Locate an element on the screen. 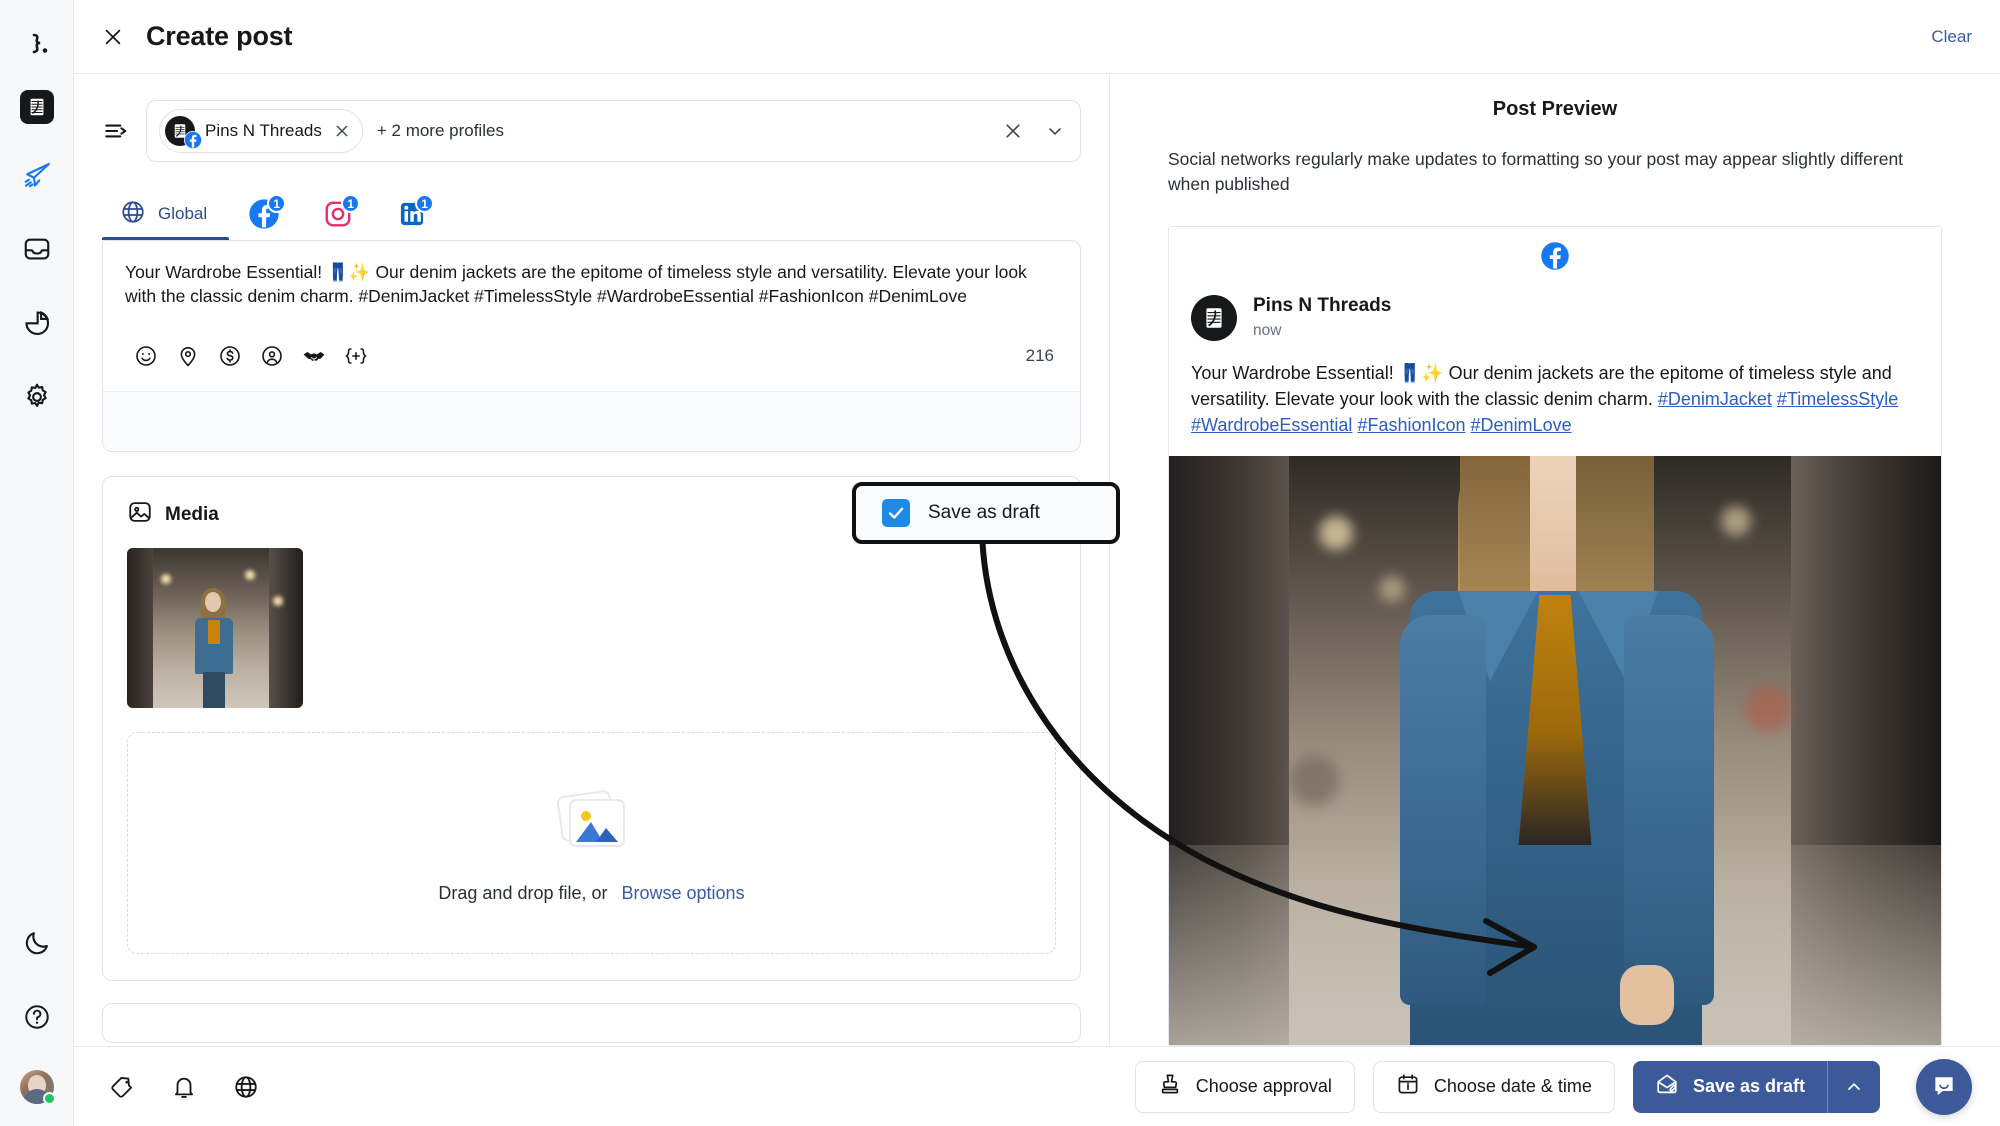  user-avatar is located at coordinates (37, 1087).